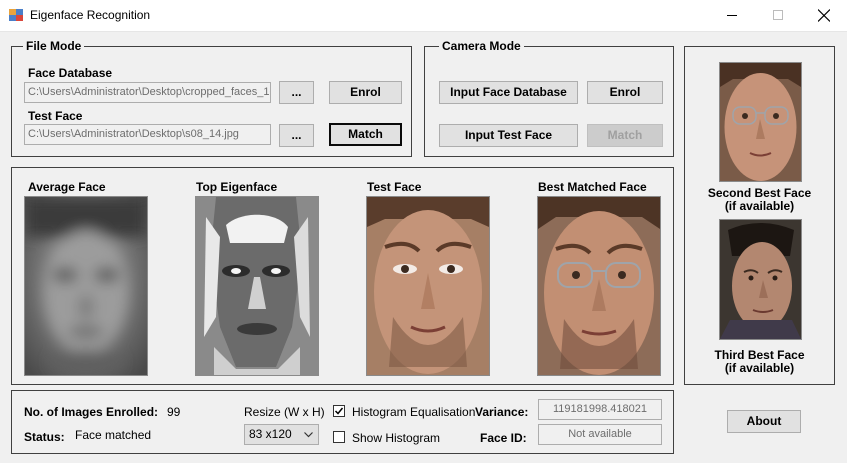 The width and height of the screenshot is (847, 463). What do you see at coordinates (91, 412) in the screenshot?
I see `images-enrolled-label: No. of Images Enrolled:` at bounding box center [91, 412].